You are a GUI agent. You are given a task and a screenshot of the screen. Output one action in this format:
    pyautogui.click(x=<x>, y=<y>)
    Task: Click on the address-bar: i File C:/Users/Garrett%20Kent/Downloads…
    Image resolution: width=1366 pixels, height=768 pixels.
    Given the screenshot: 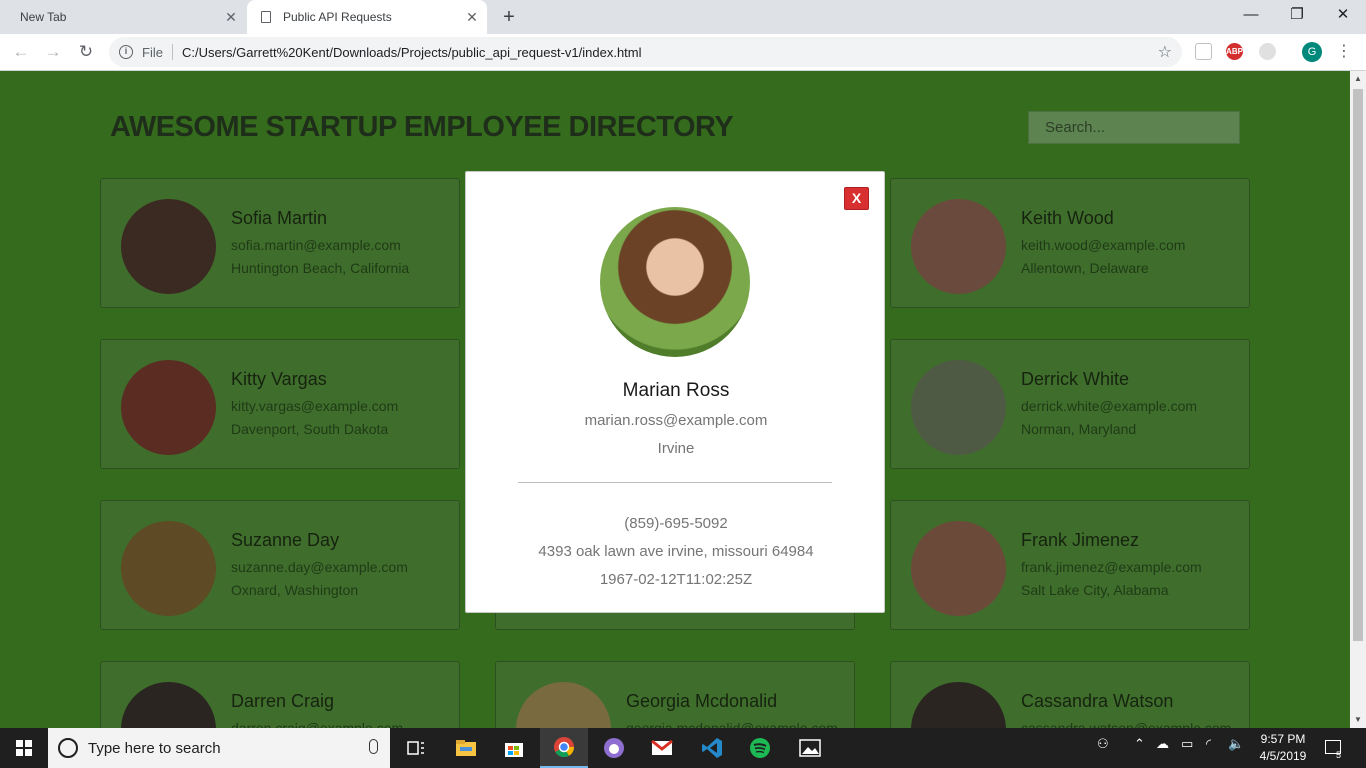 What is the action you would take?
    pyautogui.click(x=645, y=52)
    